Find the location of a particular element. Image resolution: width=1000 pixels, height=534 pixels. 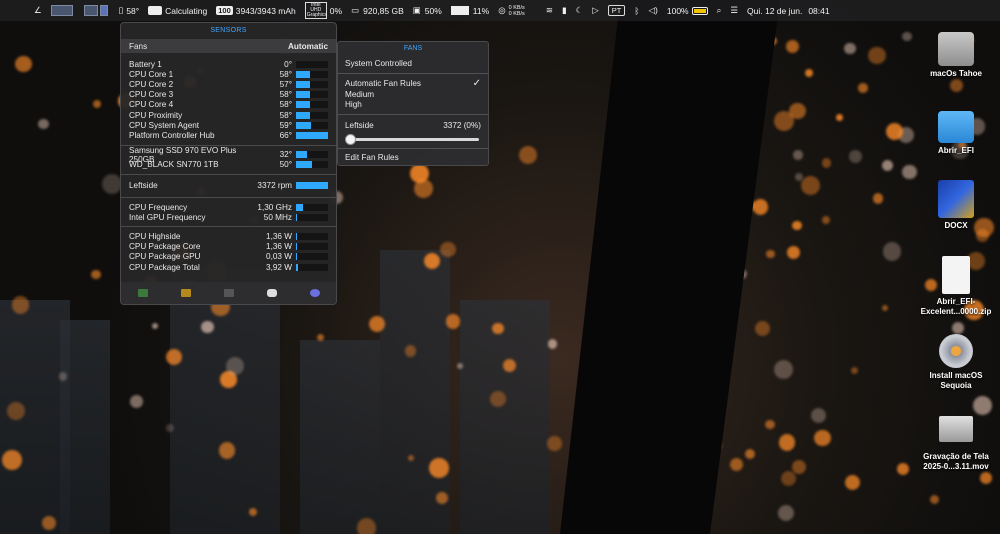

drive-temperature-row: Samsung SSD 970 EVO Plus 250GB 32° is located at coordinates (228, 155).